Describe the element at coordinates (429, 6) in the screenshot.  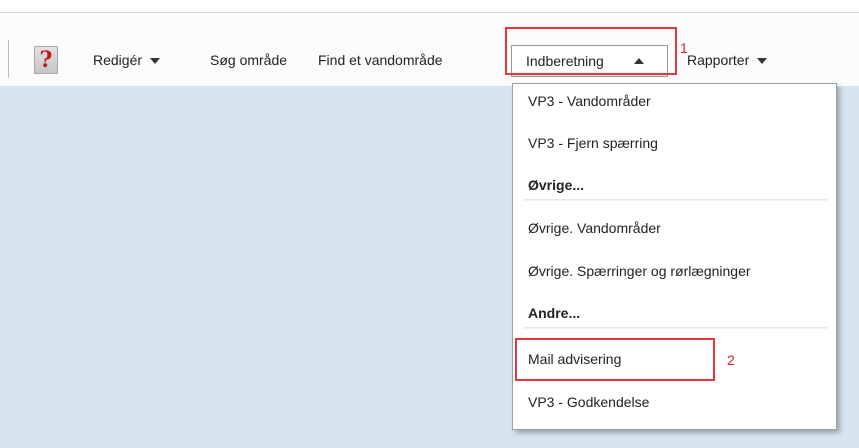
I see `top-strip` at that location.